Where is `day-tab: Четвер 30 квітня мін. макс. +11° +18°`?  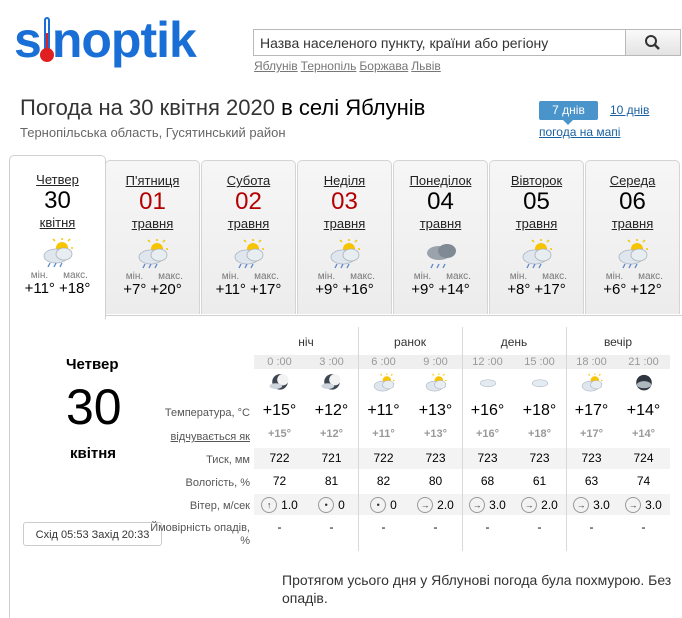 day-tab: Четвер 30 квітня мін. макс. +11° +18° is located at coordinates (57, 237).